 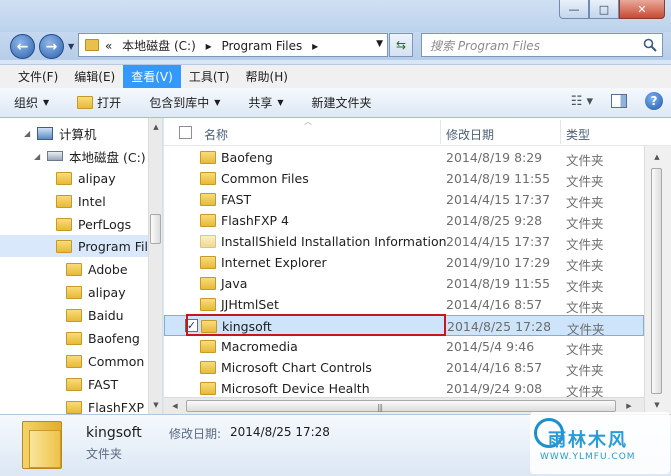 What do you see at coordinates (155, 266) in the screenshot?
I see `navigation-scrollbar: ▲ ▼` at bounding box center [155, 266].